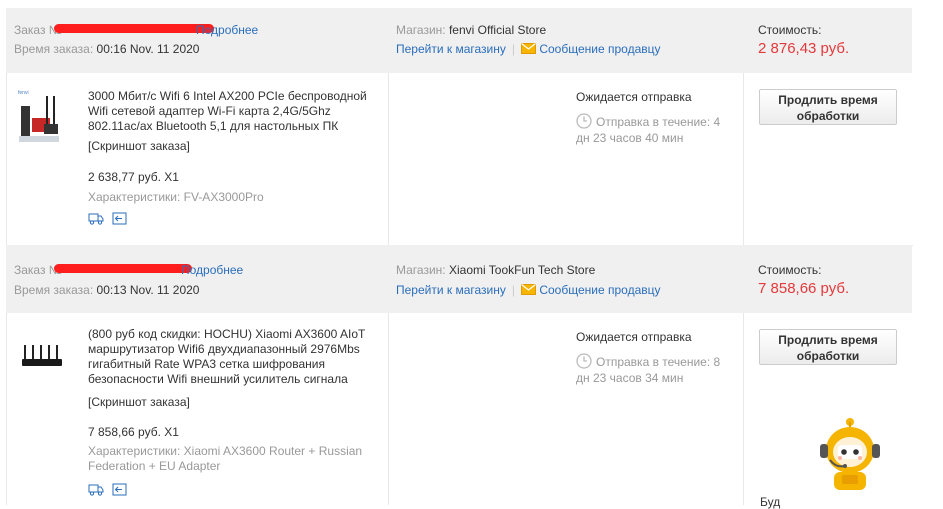  I want to click on order-time: Время заказа: 00:16 Nov. 11 2020, so click(106, 49).